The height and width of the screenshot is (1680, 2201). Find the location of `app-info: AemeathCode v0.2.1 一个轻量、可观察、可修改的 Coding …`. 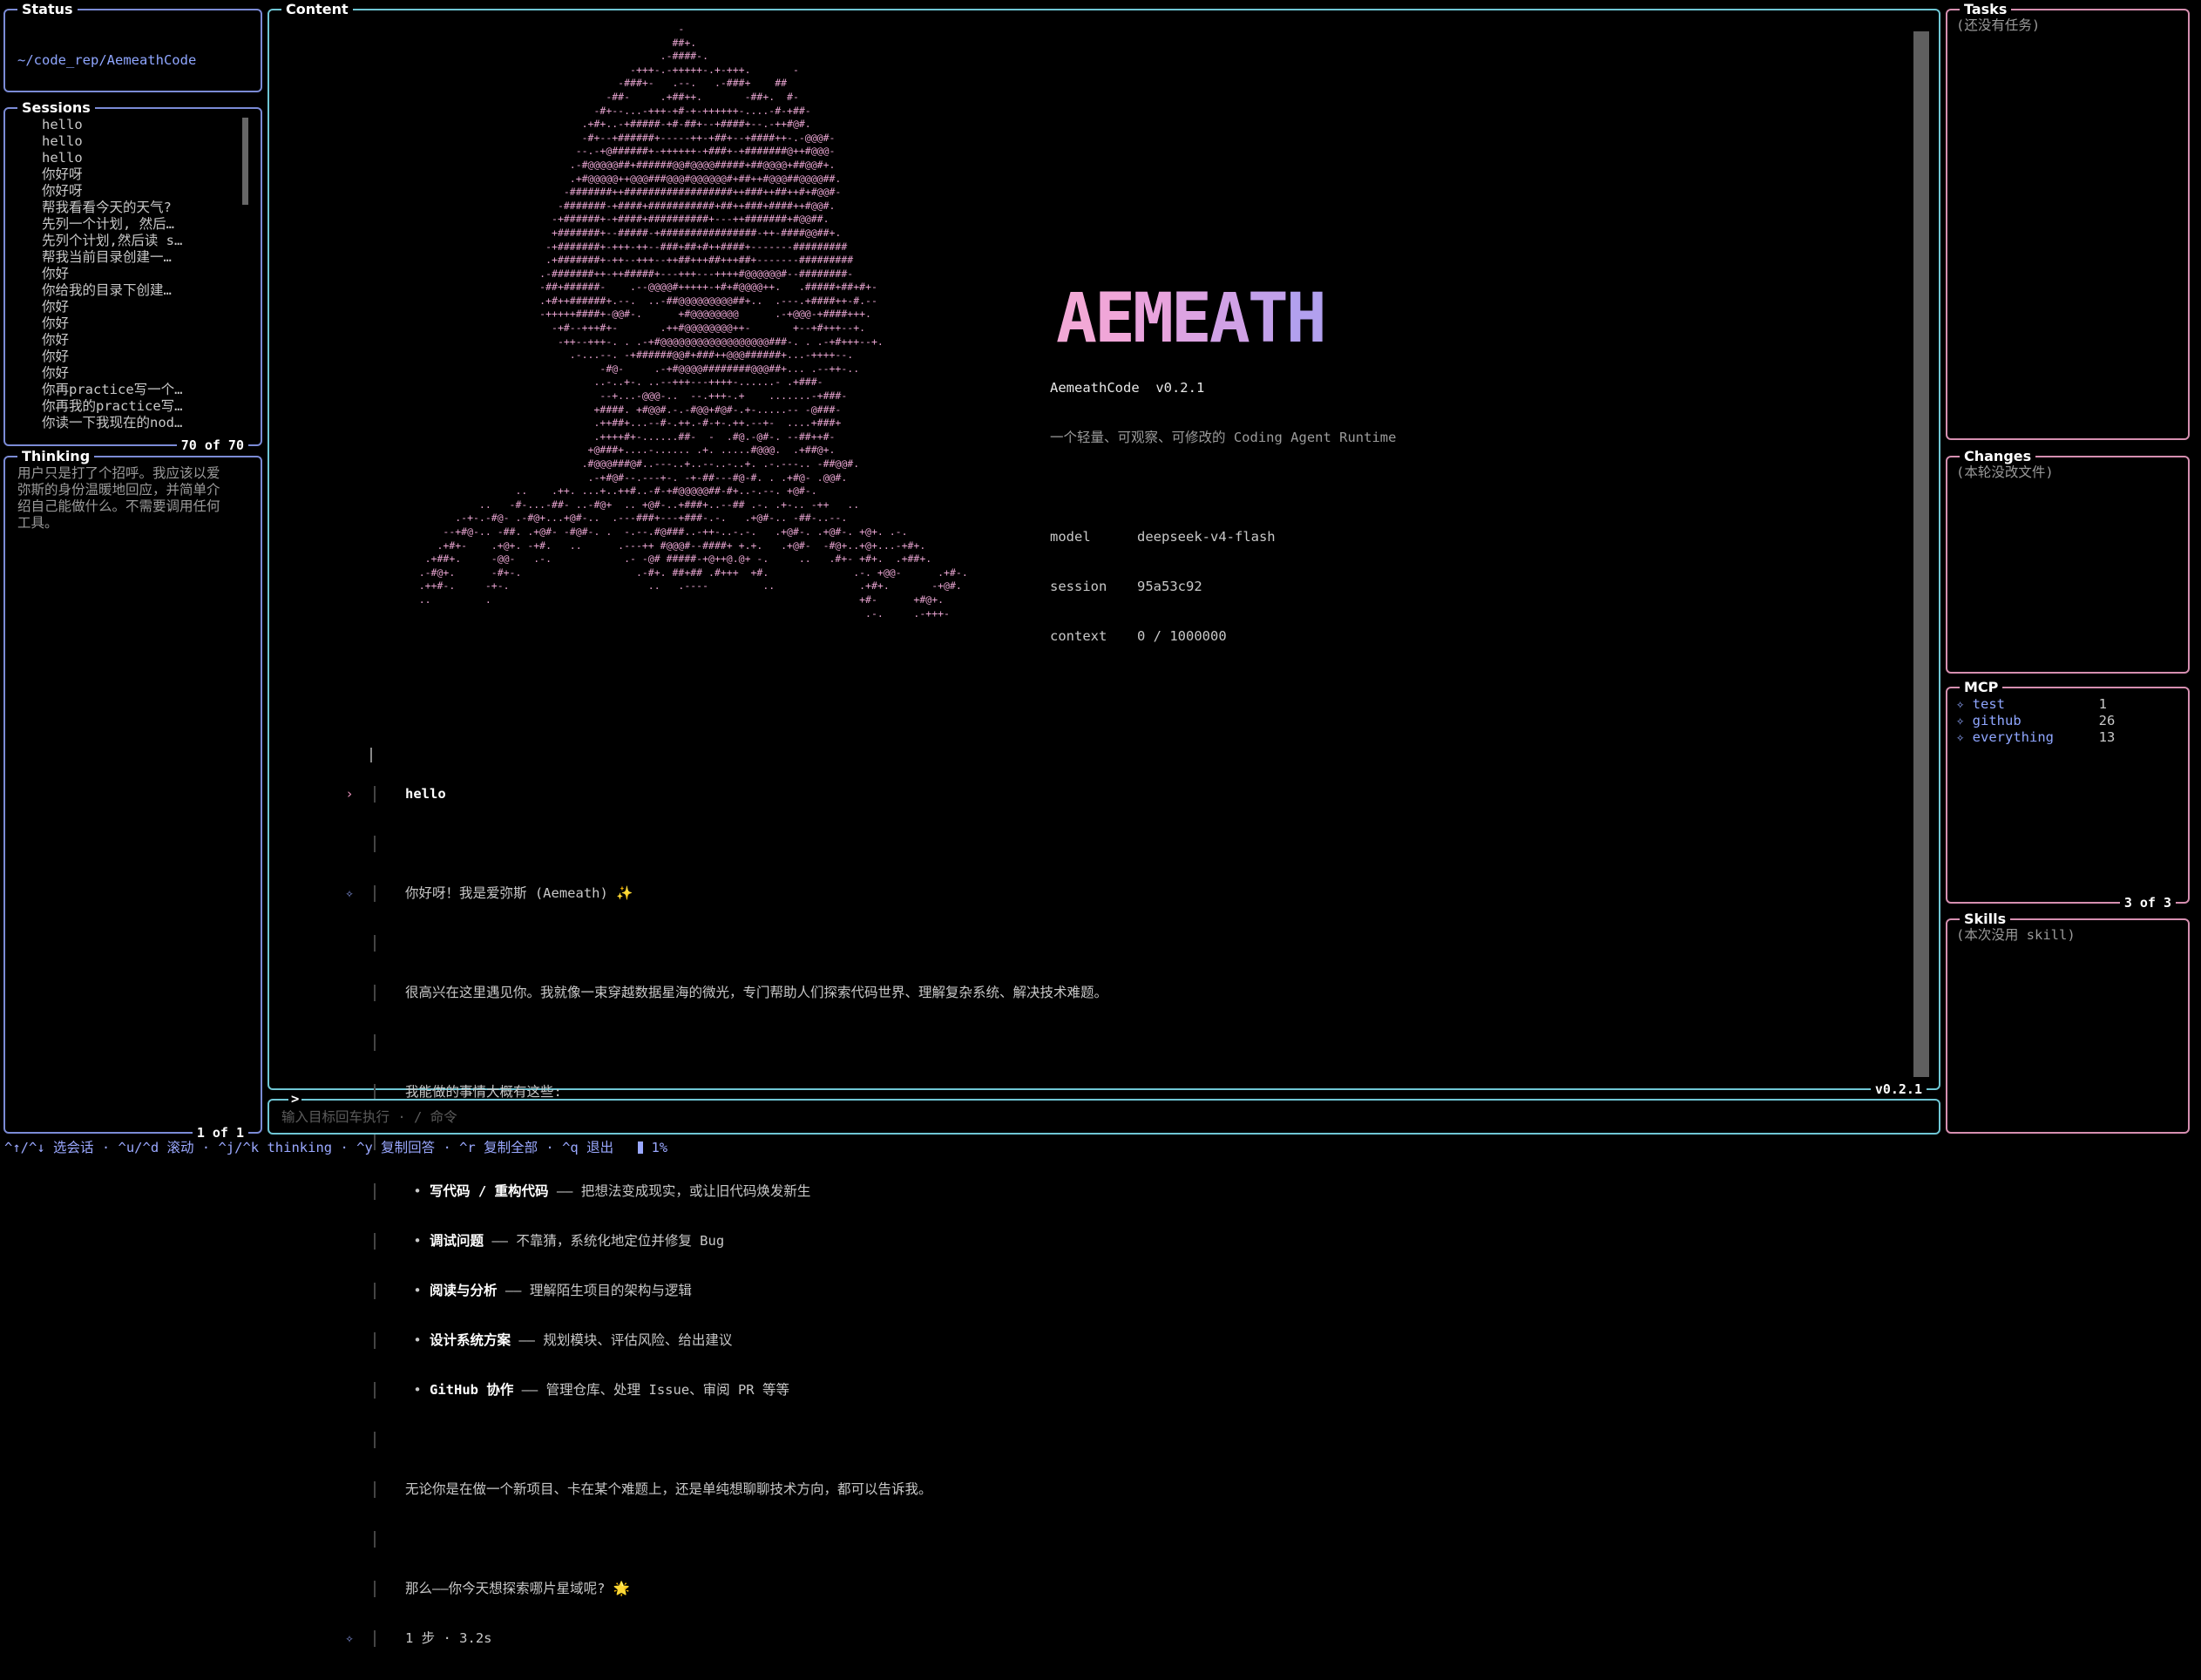

app-info: AemeathCode v0.2.1 一个轻量、可观察、可修改的 Coding … is located at coordinates (1223, 512).